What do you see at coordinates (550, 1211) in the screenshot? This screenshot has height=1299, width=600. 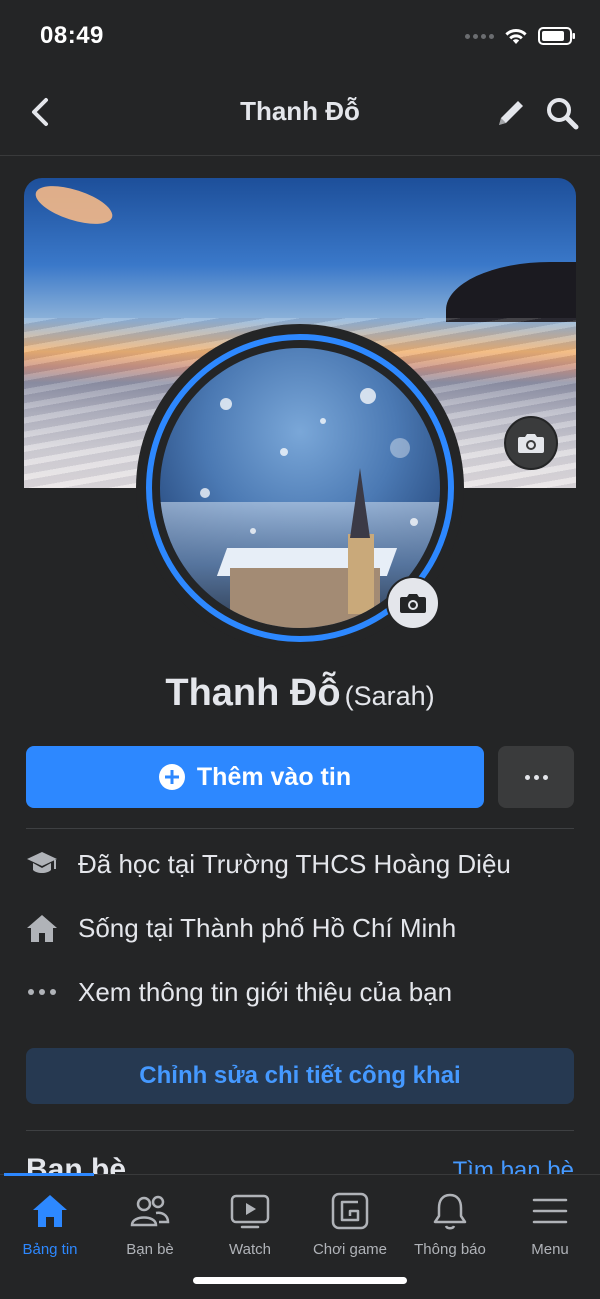 I see `menu-icon` at bounding box center [550, 1211].